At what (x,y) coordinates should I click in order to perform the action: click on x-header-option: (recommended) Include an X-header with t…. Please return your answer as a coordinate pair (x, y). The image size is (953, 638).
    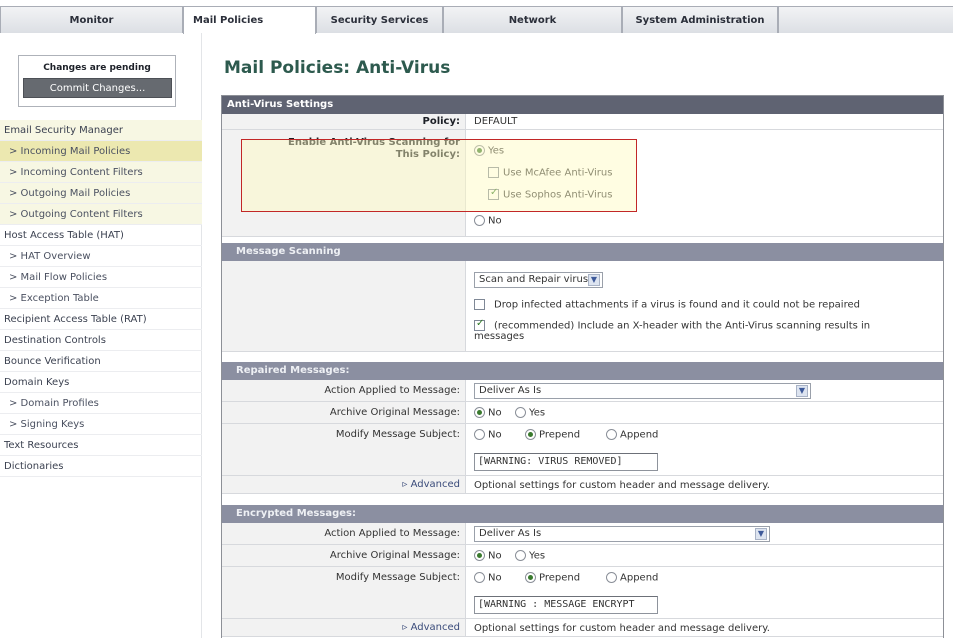
    Looking at the image, I should click on (672, 325).